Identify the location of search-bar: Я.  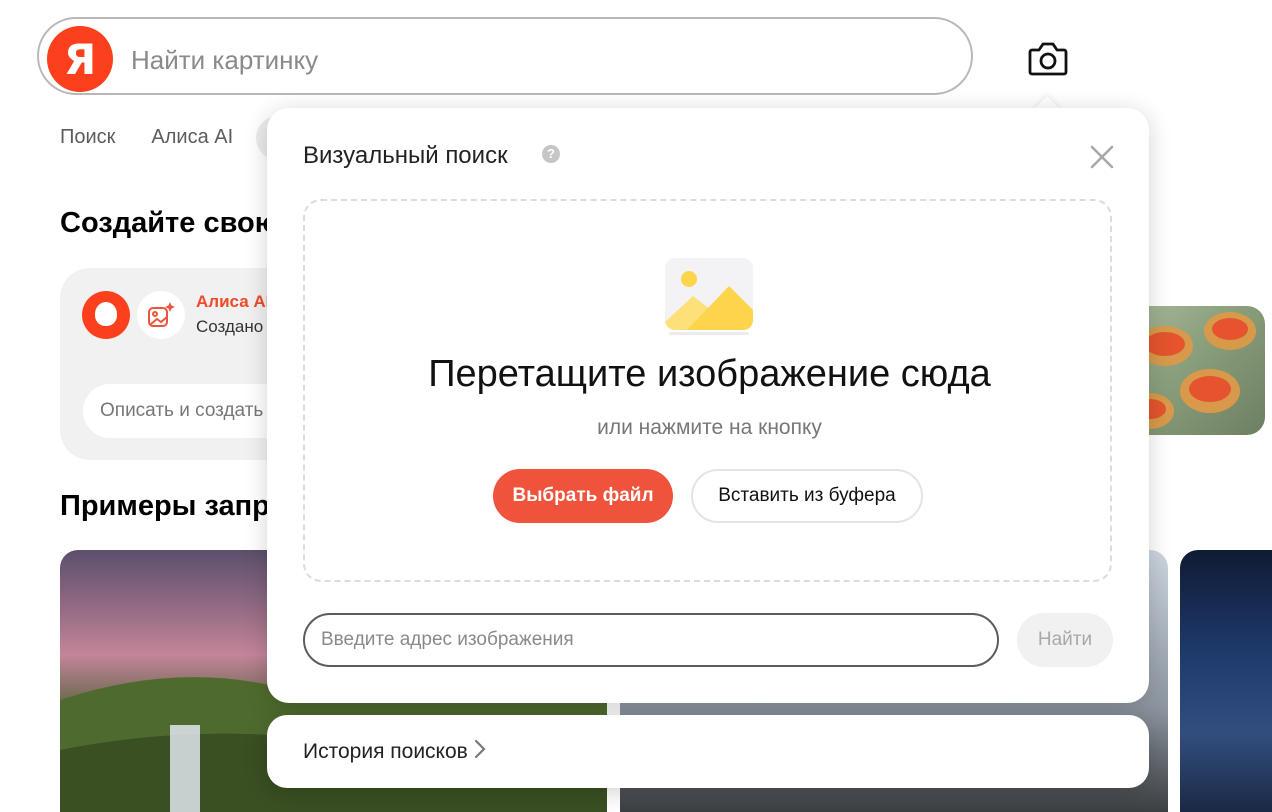
(505, 56).